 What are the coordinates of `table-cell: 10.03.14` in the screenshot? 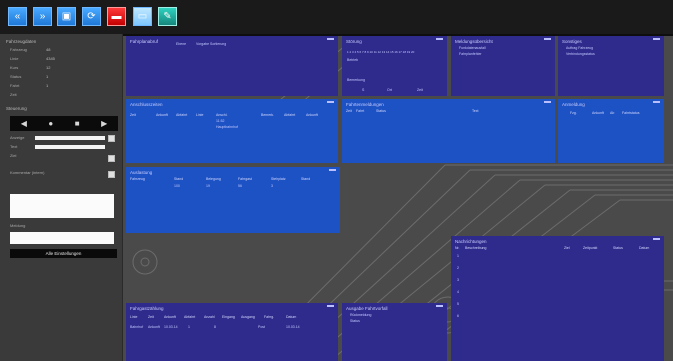 It's located at (293, 327).